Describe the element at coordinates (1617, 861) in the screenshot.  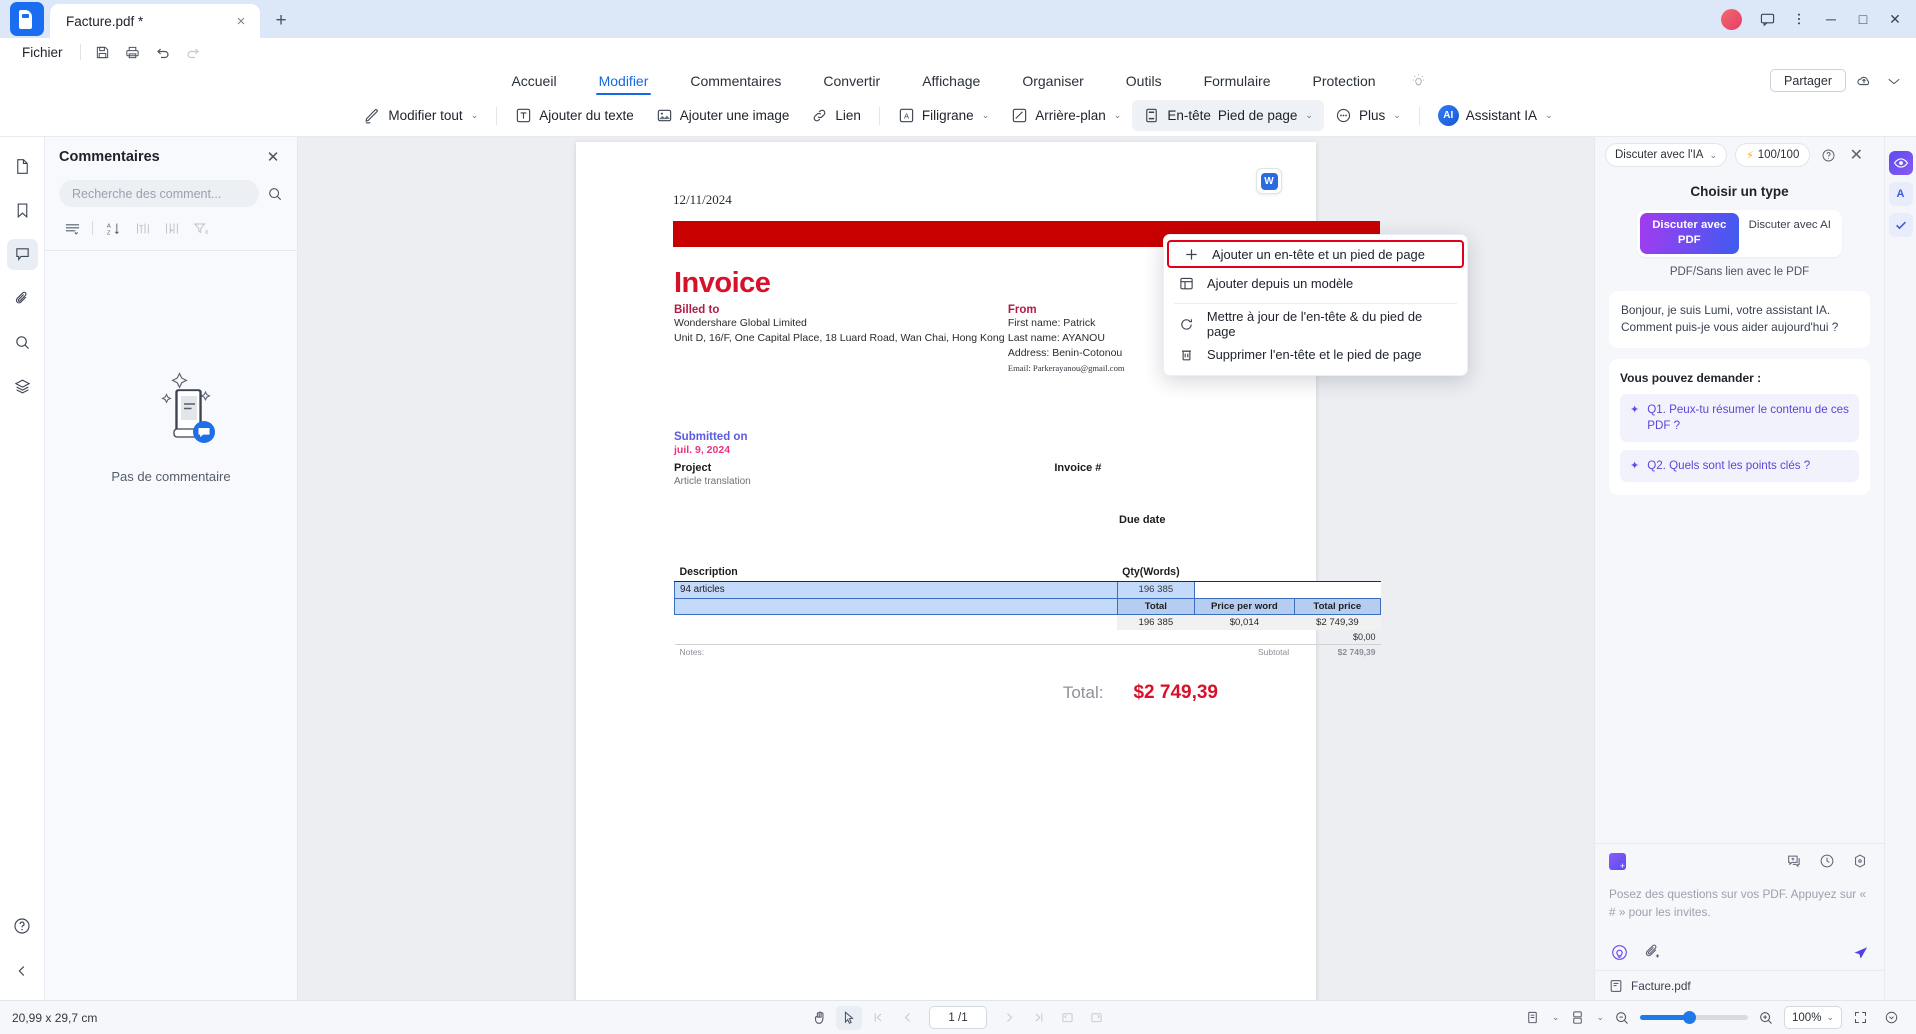
I see `knowledge-base-icon` at that location.